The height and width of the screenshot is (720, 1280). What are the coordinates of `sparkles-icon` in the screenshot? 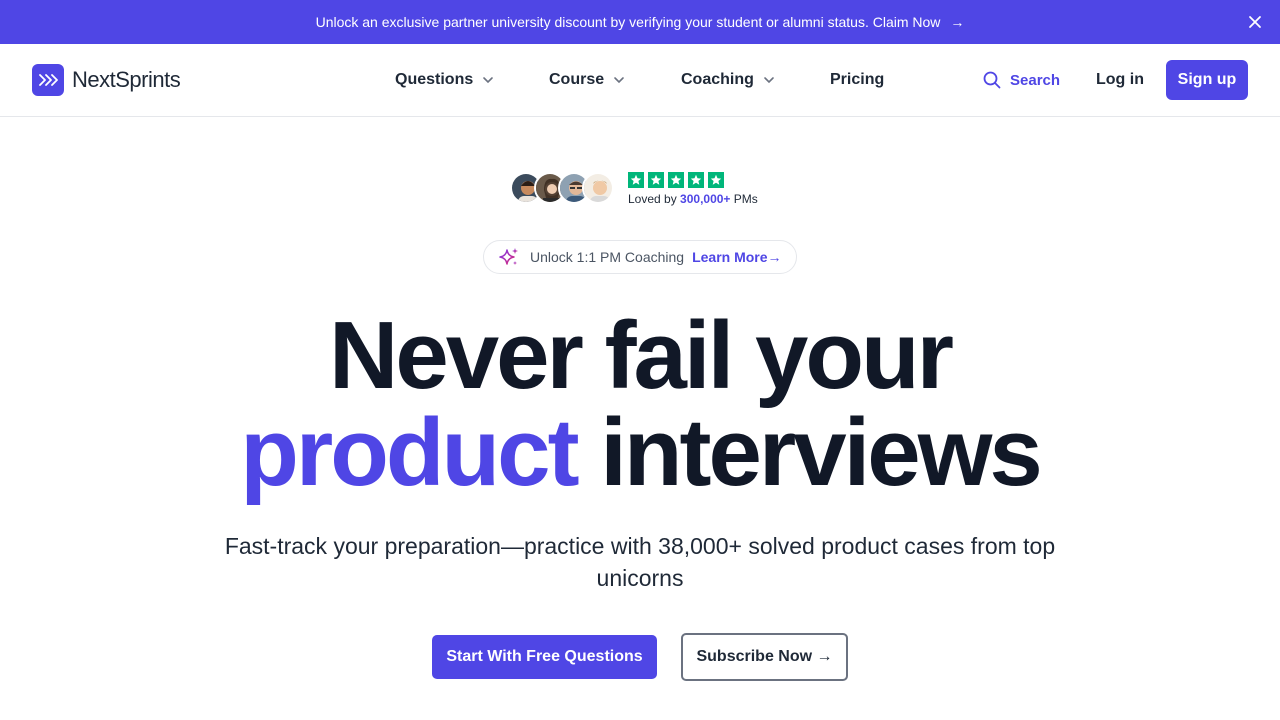 It's located at (508, 256).